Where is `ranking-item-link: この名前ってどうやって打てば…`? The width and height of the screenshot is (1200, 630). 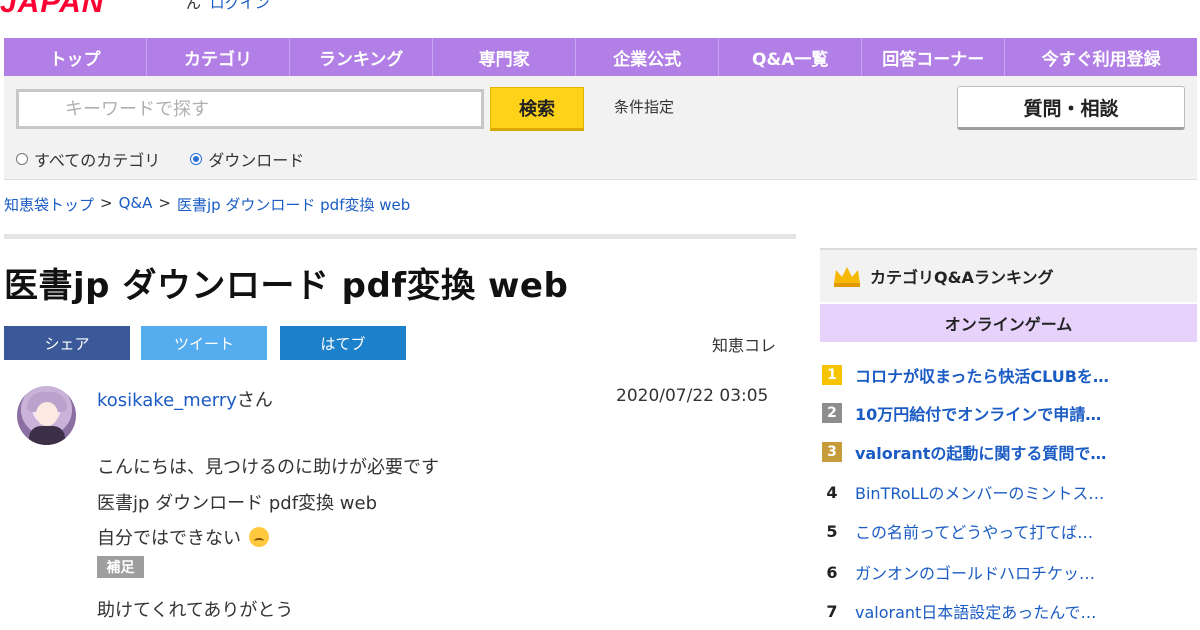 ranking-item-link: この名前ってどうやって打てば… is located at coordinates (974, 531).